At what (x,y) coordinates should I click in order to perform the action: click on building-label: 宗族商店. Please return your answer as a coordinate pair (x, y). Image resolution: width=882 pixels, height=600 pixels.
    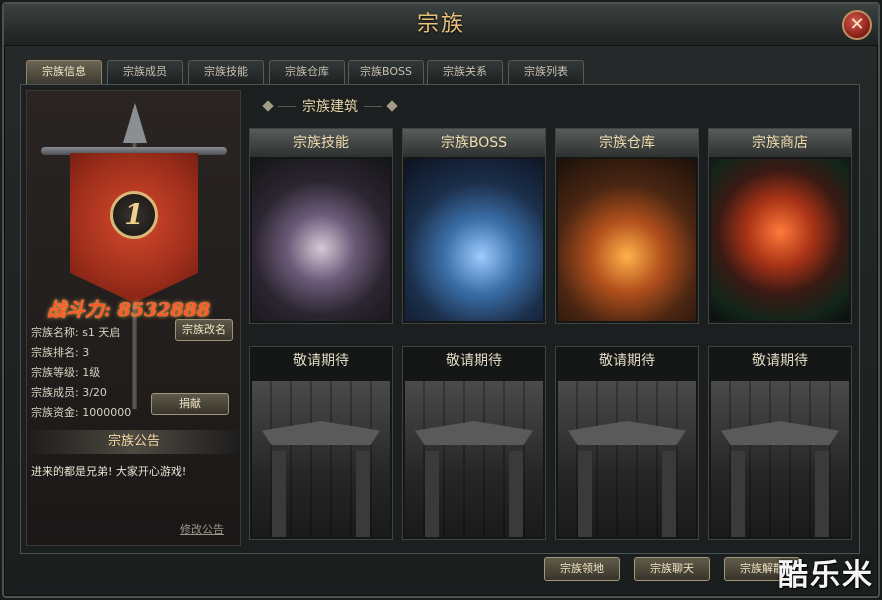
    Looking at the image, I should click on (780, 143).